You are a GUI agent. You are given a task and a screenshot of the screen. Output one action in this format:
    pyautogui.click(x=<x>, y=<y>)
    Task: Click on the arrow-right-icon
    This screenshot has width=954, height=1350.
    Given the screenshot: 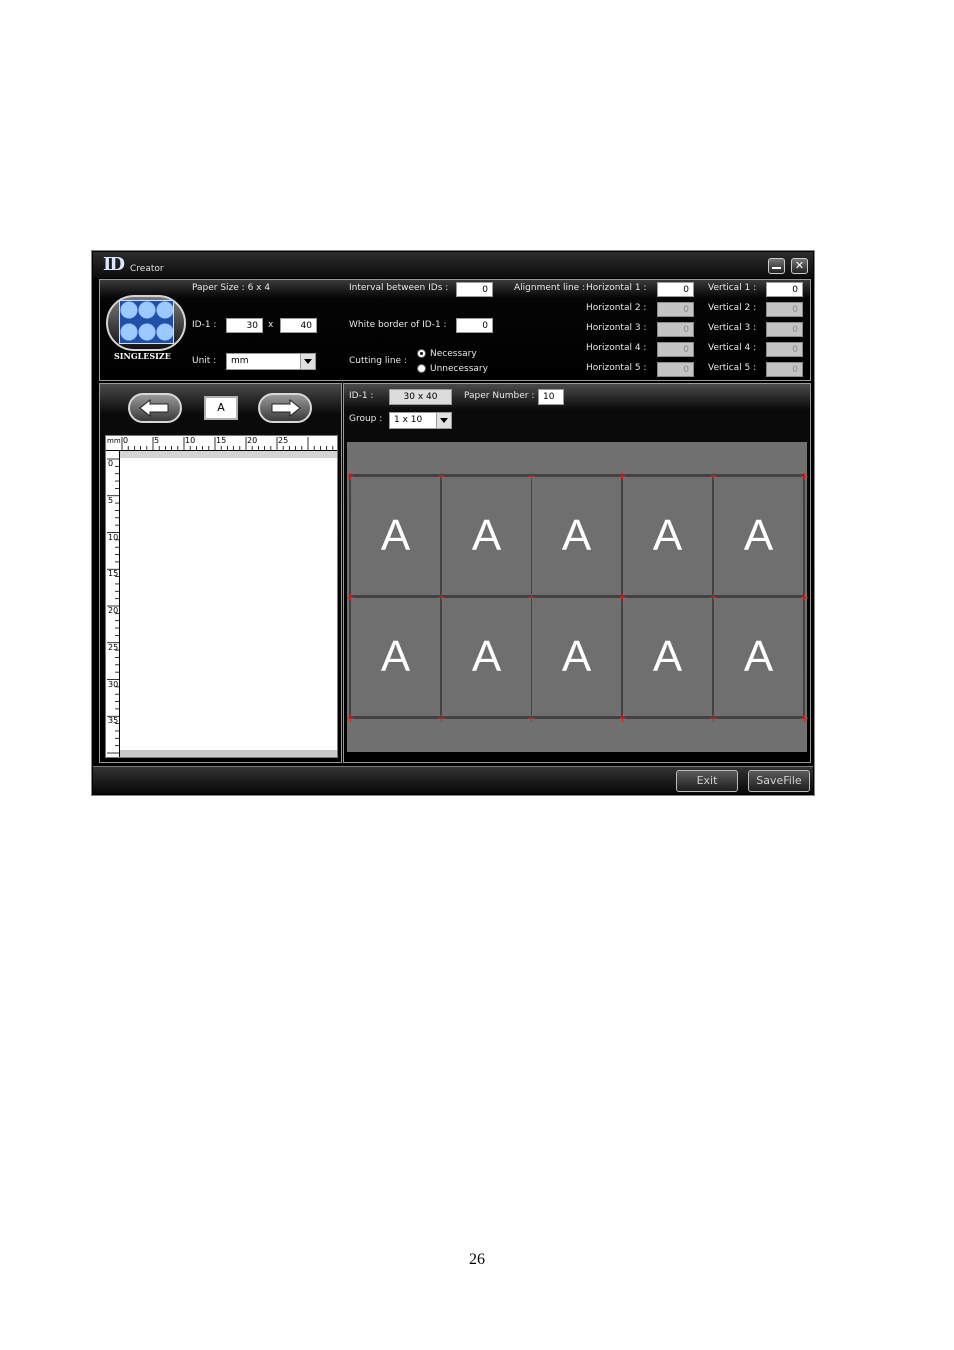 What is the action you would take?
    pyautogui.click(x=286, y=408)
    